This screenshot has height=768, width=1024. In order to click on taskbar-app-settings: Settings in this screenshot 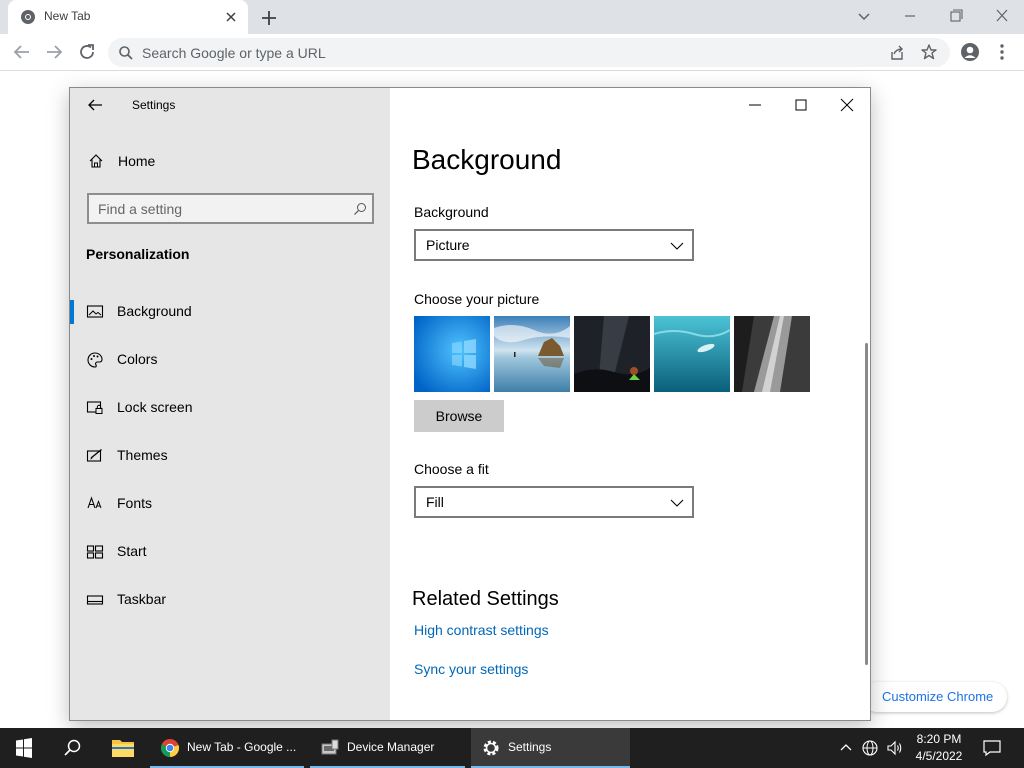, I will do `click(550, 748)`.